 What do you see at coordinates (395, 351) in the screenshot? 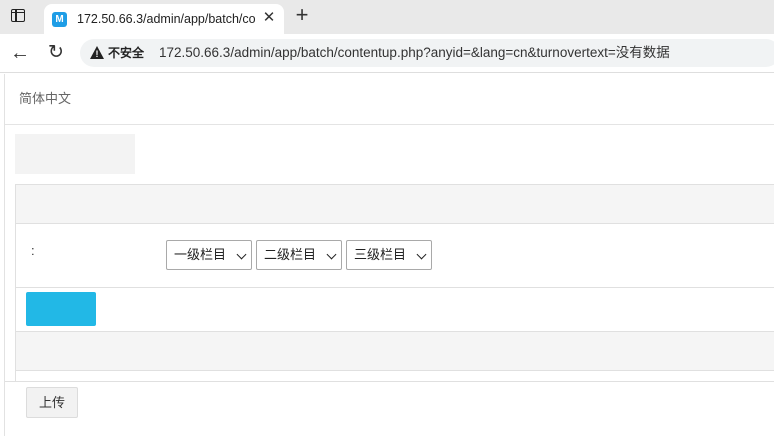
I see `table-footer-row` at bounding box center [395, 351].